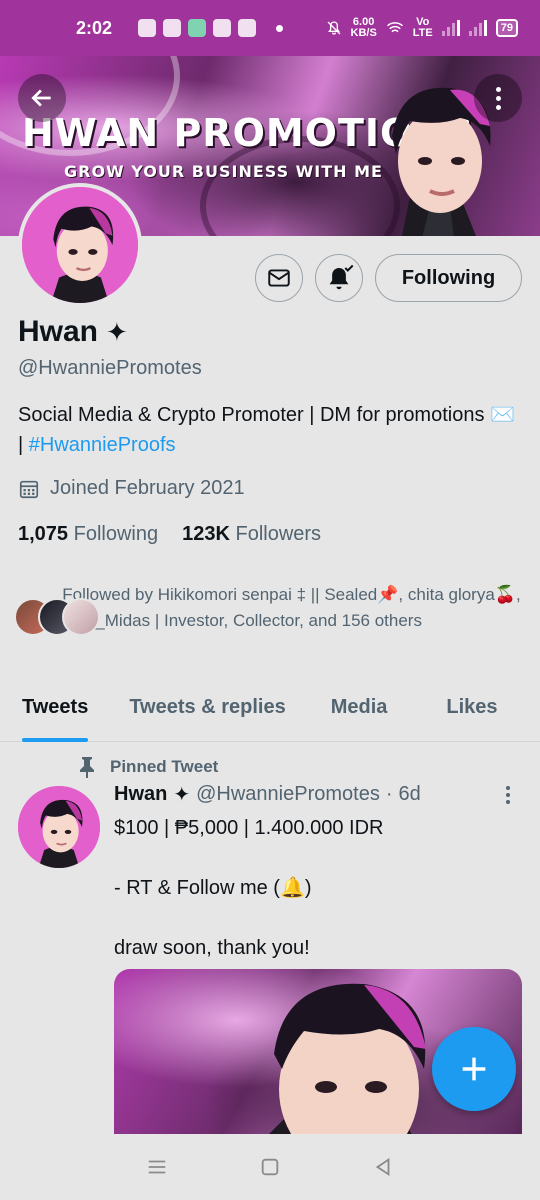 This screenshot has width=540, height=1200. I want to click on follower-avatars, so click(57, 618).